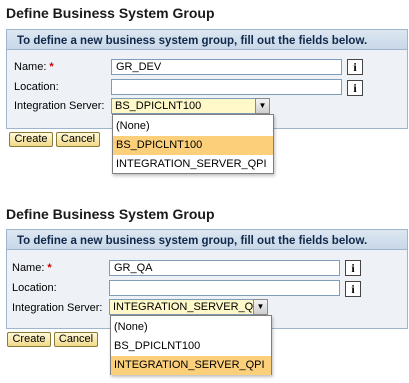 Image resolution: width=409 pixels, height=383 pixels. Describe the element at coordinates (181, 307) in the screenshot. I see `integration-server-select: INTEGRATION_SERVER_QPI` at that location.